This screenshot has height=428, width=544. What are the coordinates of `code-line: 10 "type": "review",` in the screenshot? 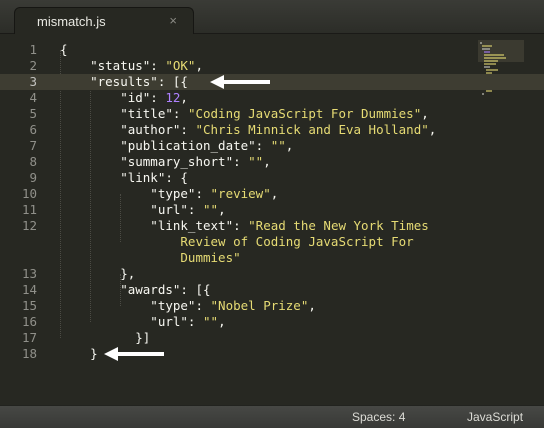 It's located at (272, 194).